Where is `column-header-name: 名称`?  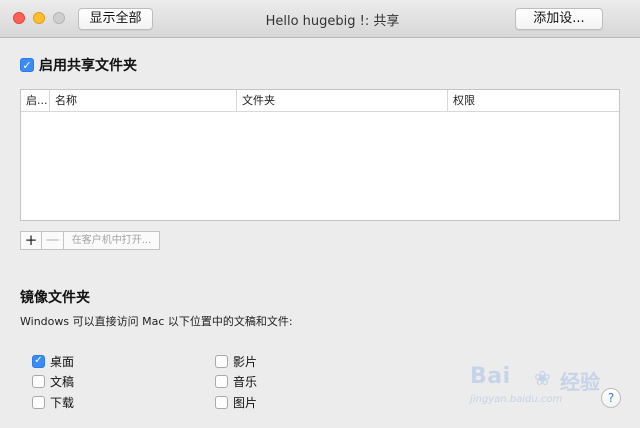 column-header-name: 名称 is located at coordinates (142, 100).